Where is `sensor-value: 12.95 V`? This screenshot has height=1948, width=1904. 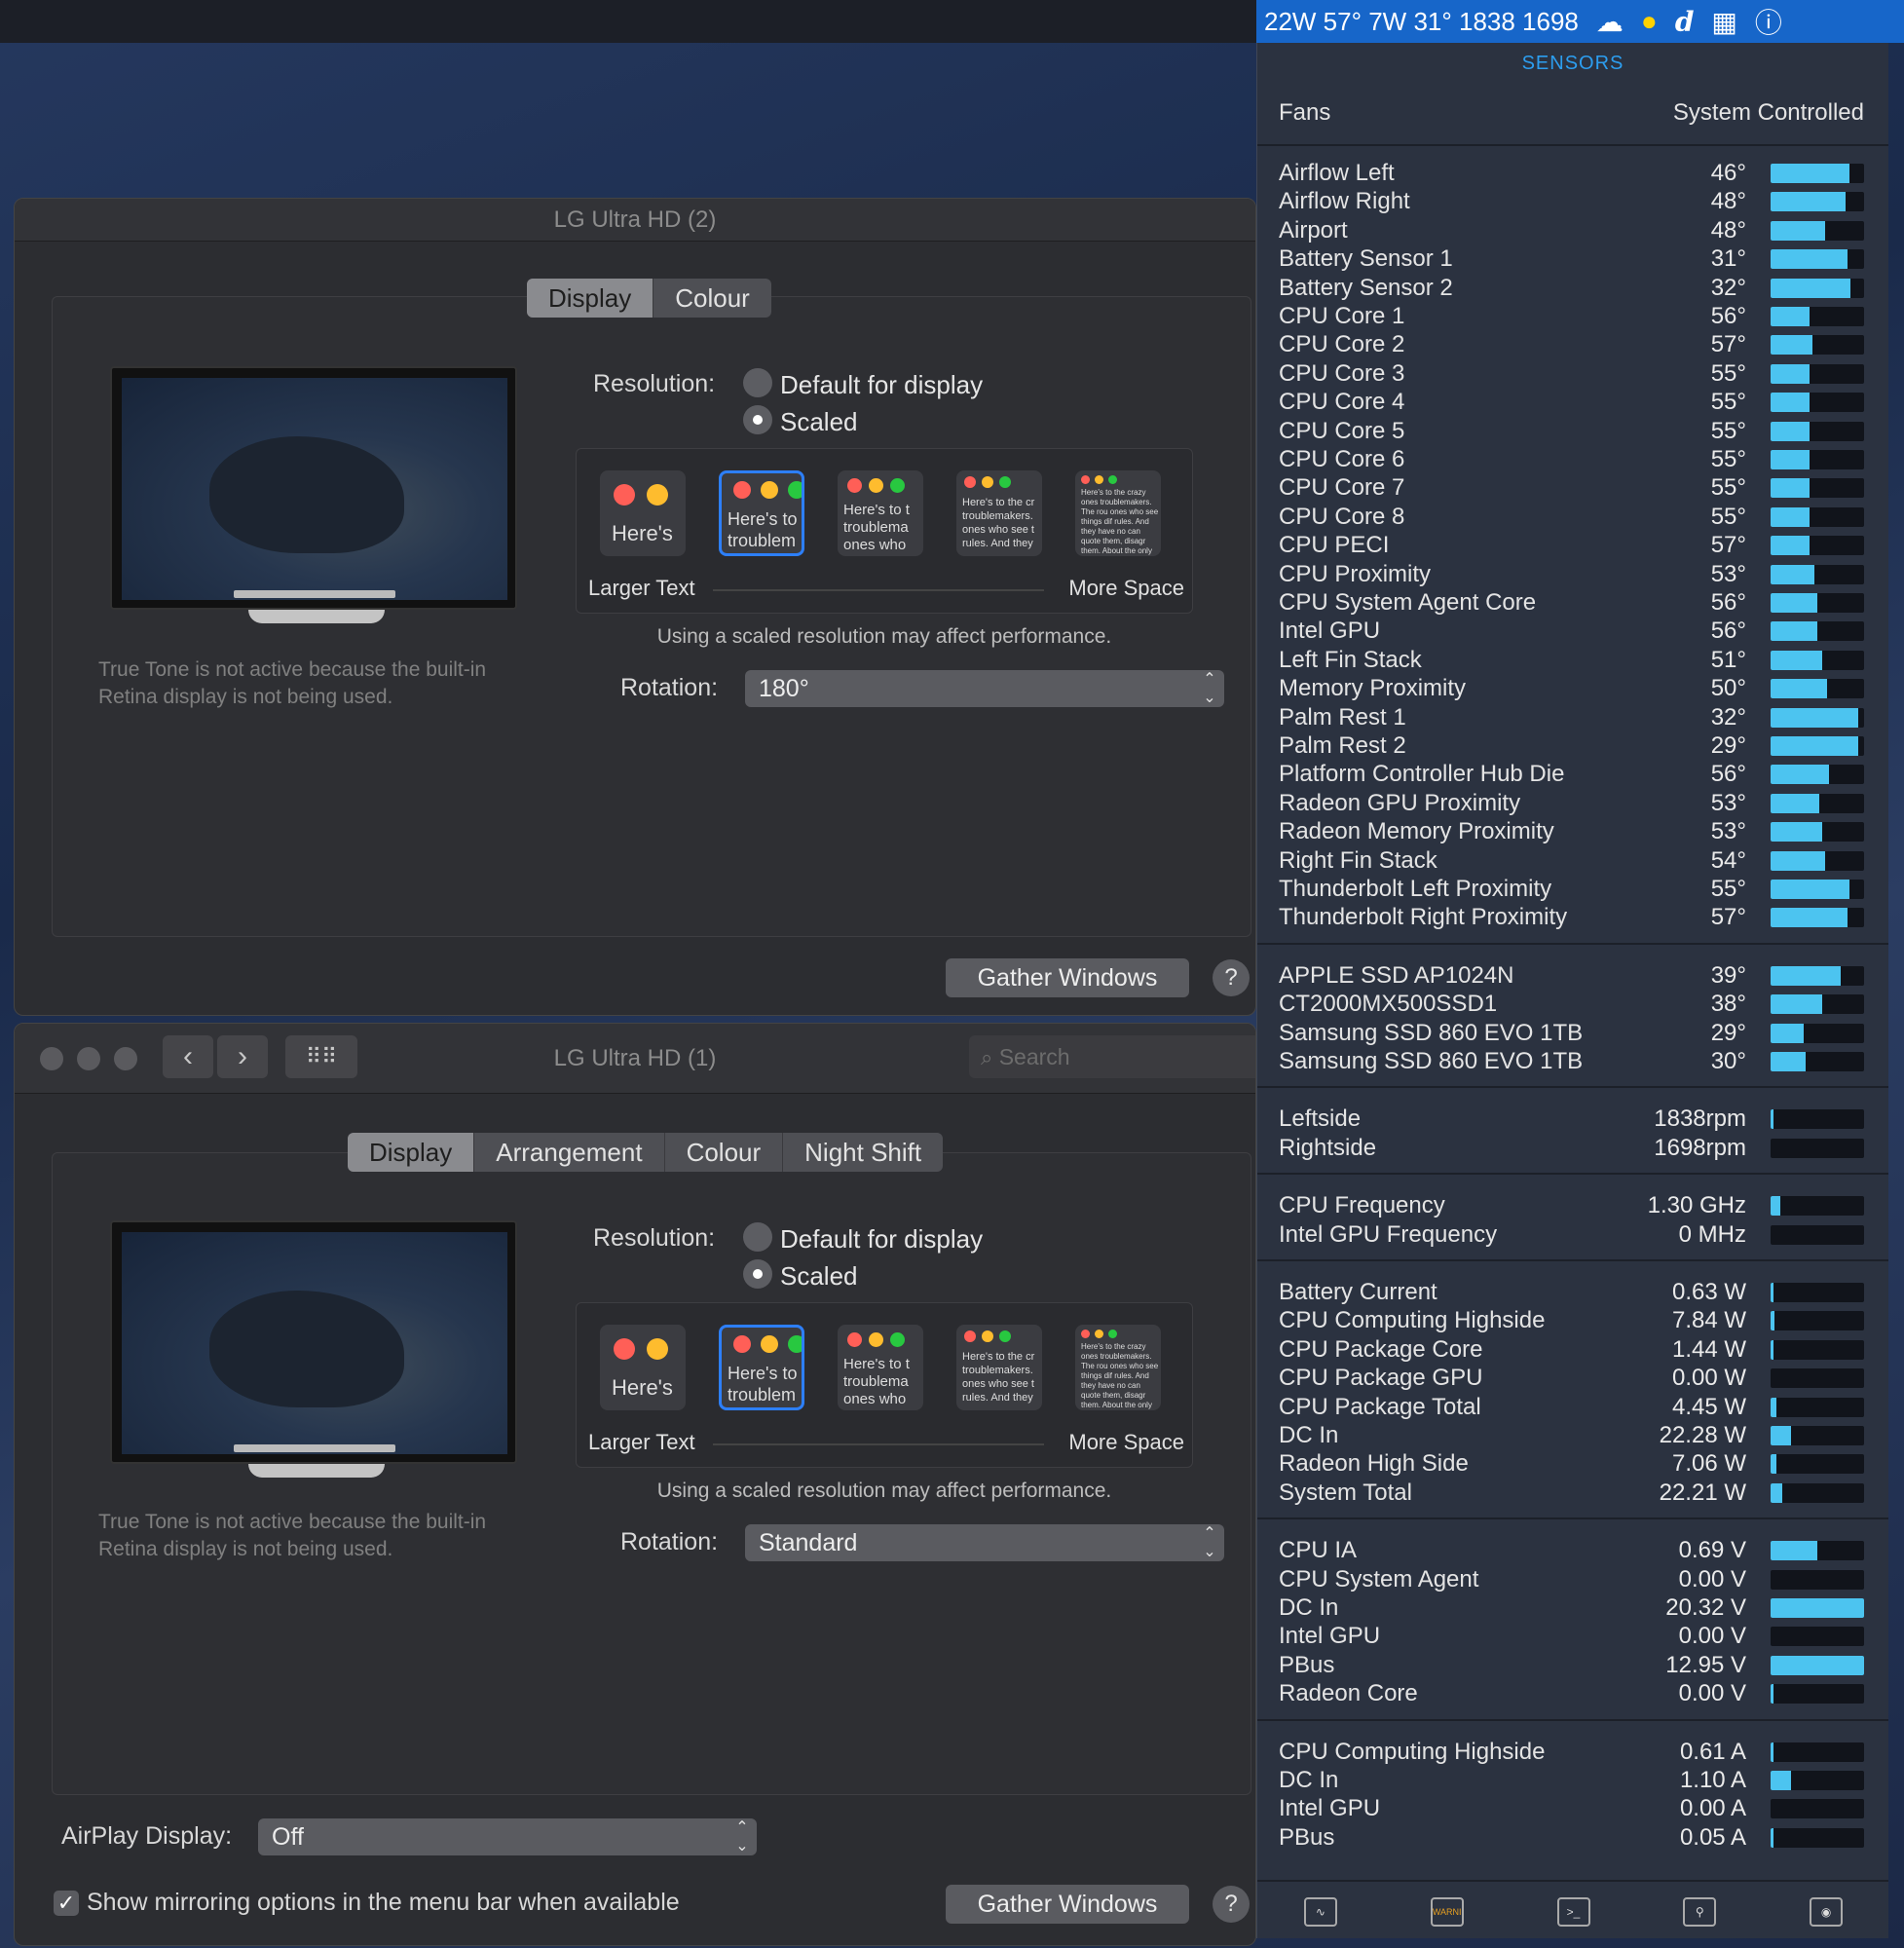 sensor-value: 12.95 V is located at coordinates (1705, 1664).